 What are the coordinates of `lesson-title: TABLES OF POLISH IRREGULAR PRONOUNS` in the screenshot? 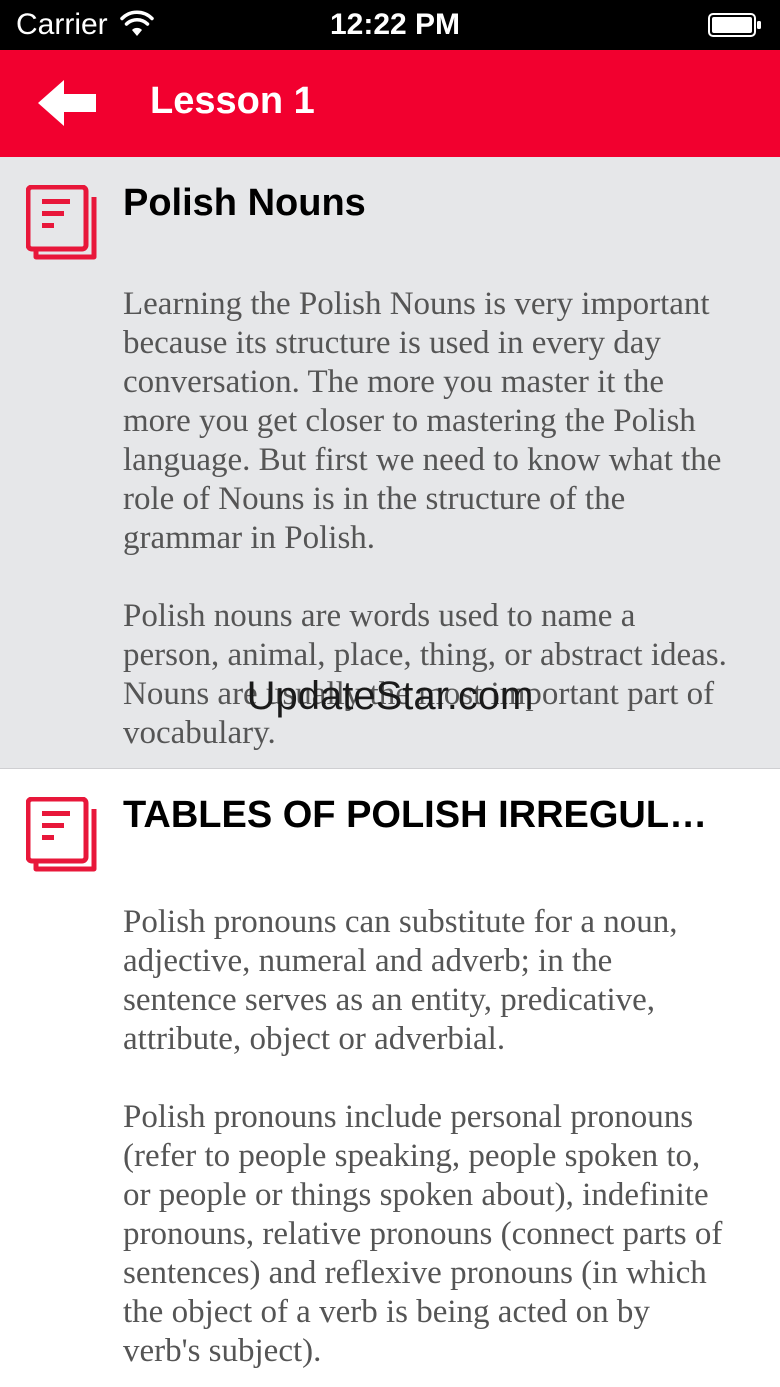 It's located at (423, 815).